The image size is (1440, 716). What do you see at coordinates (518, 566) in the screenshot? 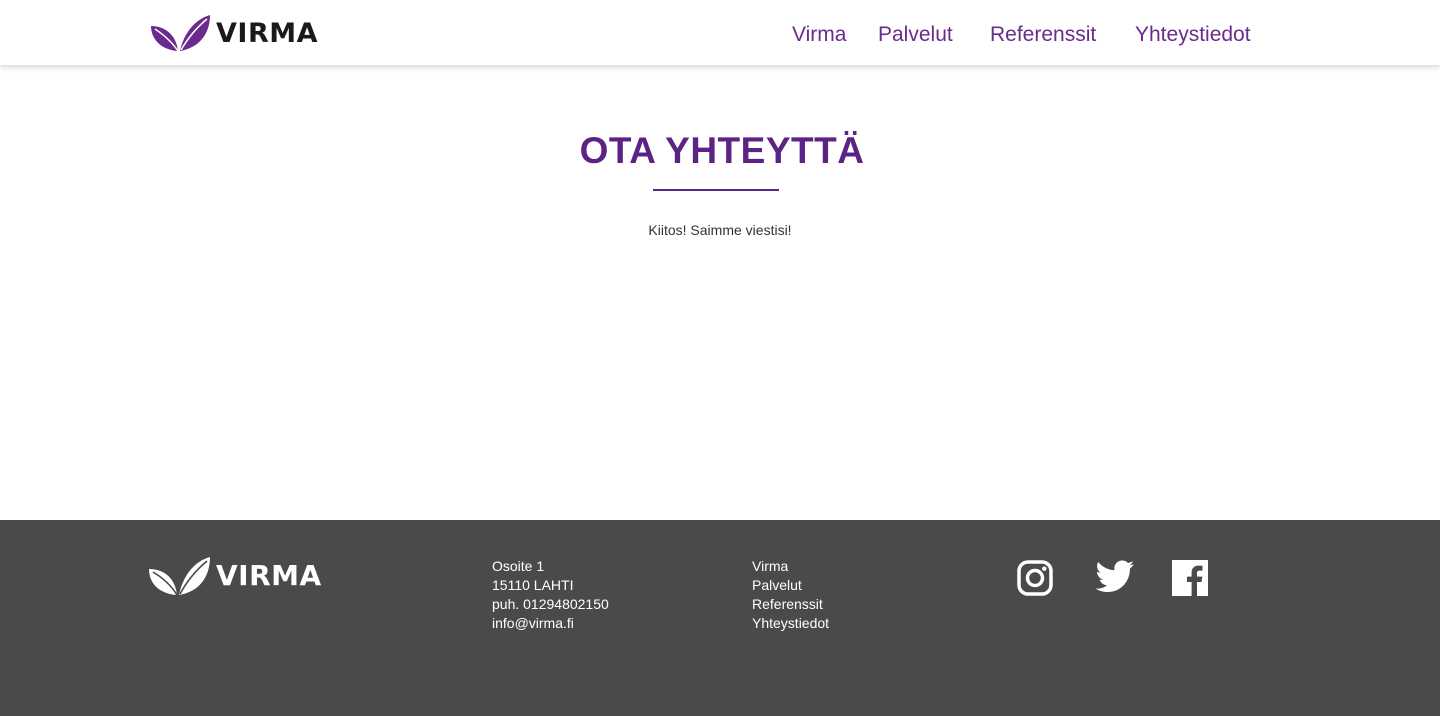
I see `address-street: Osoite 1` at bounding box center [518, 566].